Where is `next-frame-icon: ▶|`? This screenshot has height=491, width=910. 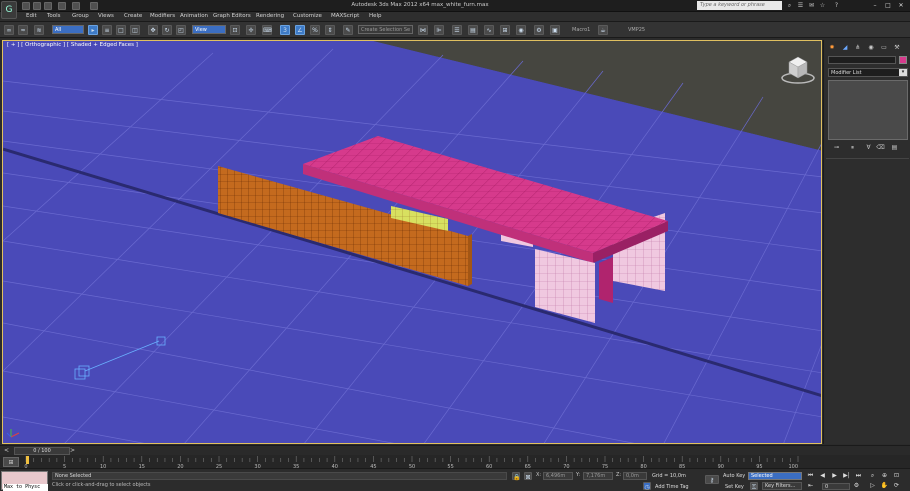 next-frame-icon: ▶| is located at coordinates (846, 476).